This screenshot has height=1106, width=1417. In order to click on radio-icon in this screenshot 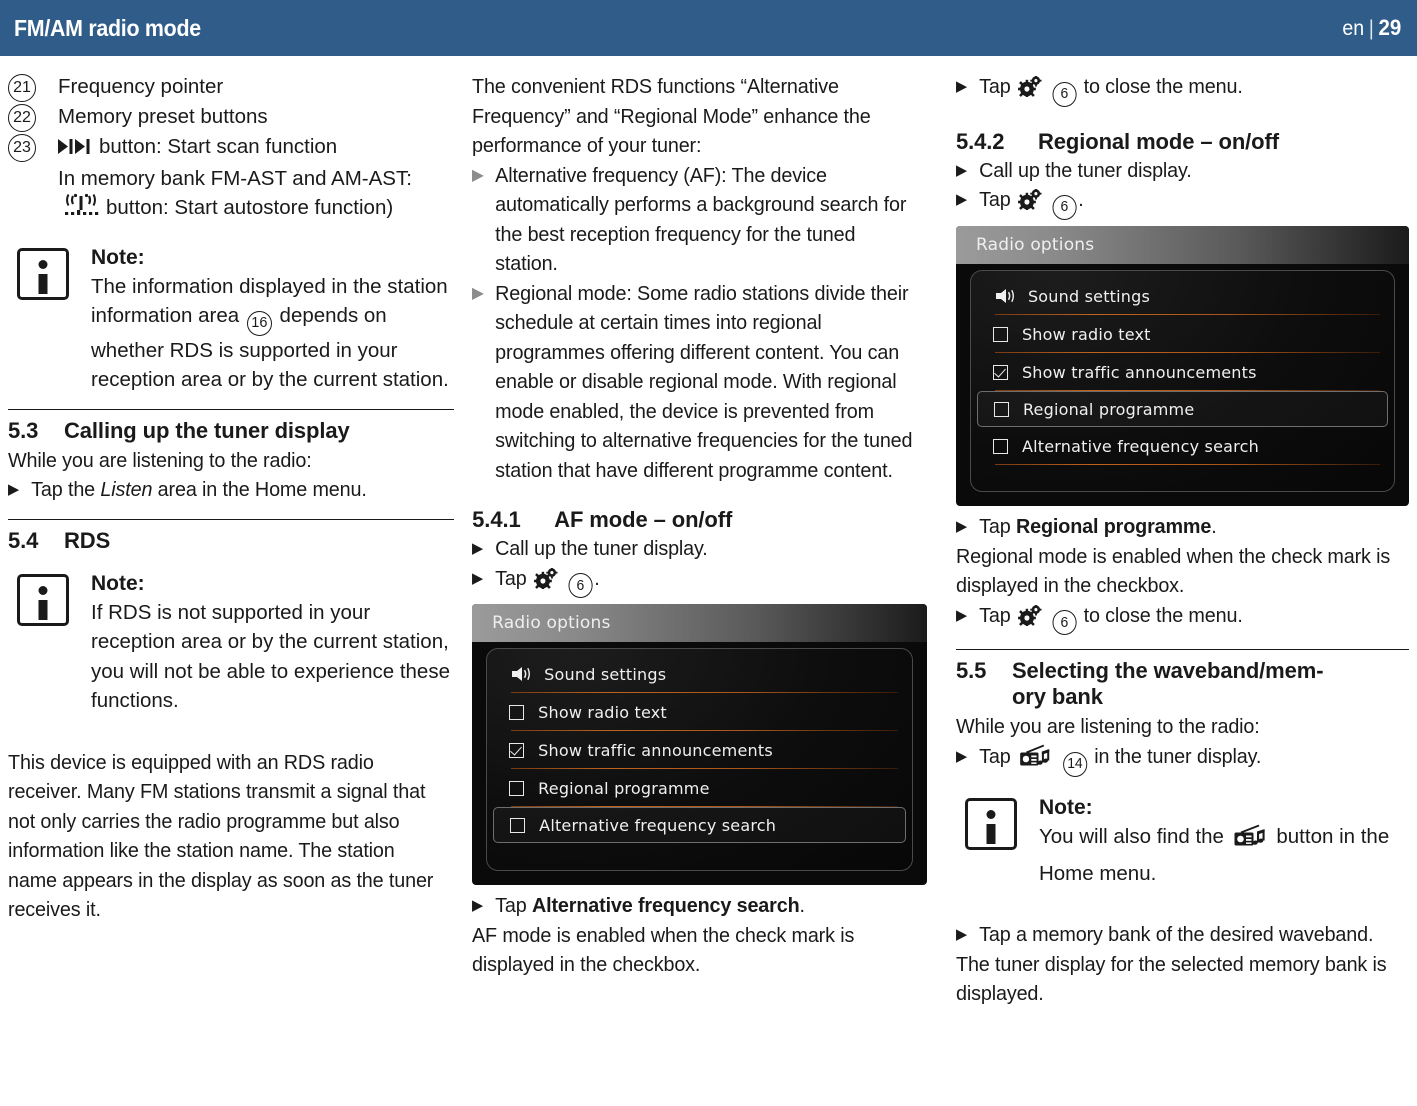, I will do `click(1035, 761)`.